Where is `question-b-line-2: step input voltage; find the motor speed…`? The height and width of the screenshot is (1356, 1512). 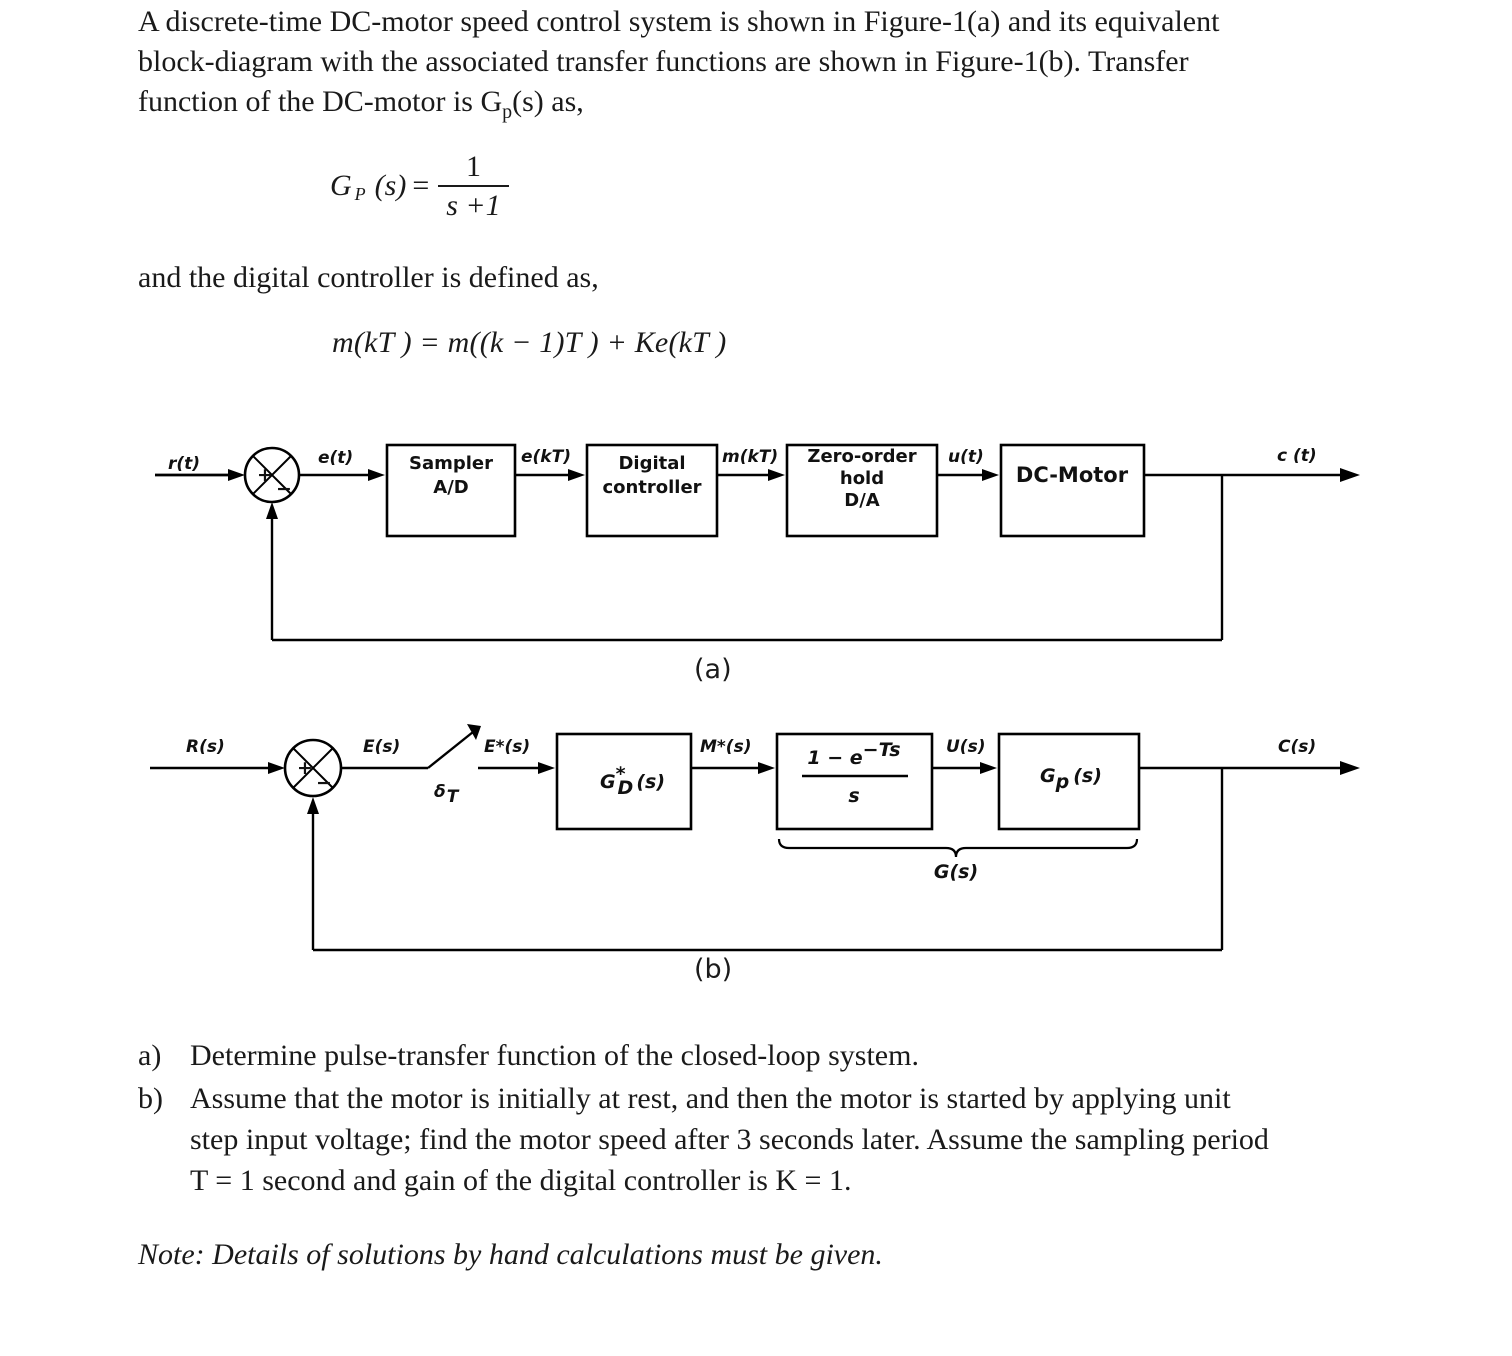 question-b-line-2: step input voltage; find the motor speed… is located at coordinates (729, 1139).